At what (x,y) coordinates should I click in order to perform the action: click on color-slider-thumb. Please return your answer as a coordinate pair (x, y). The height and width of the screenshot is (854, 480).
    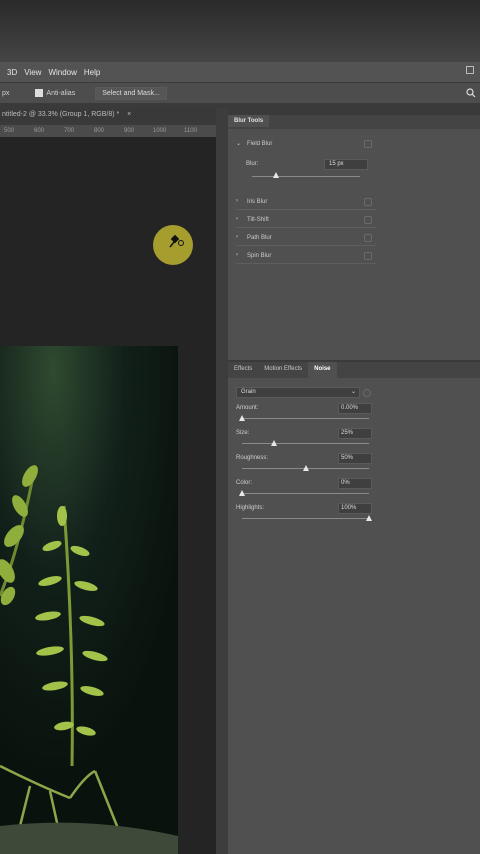
    Looking at the image, I should click on (242, 493).